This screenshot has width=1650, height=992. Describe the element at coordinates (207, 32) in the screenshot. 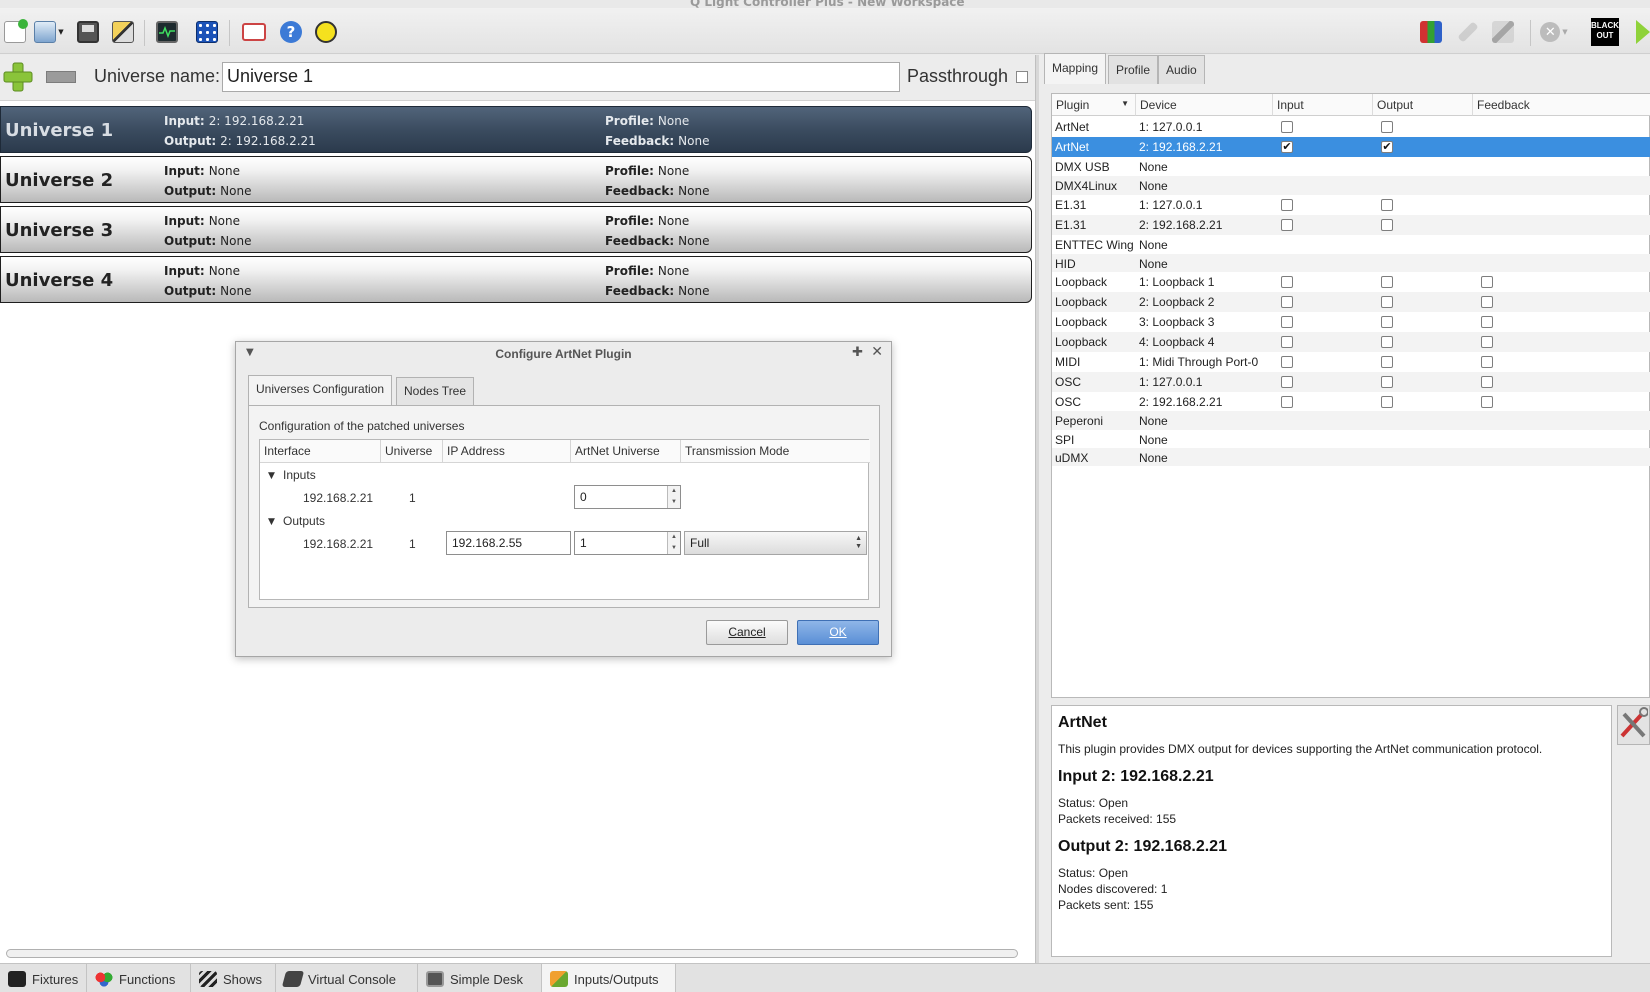

I see `address-tool-icon` at that location.